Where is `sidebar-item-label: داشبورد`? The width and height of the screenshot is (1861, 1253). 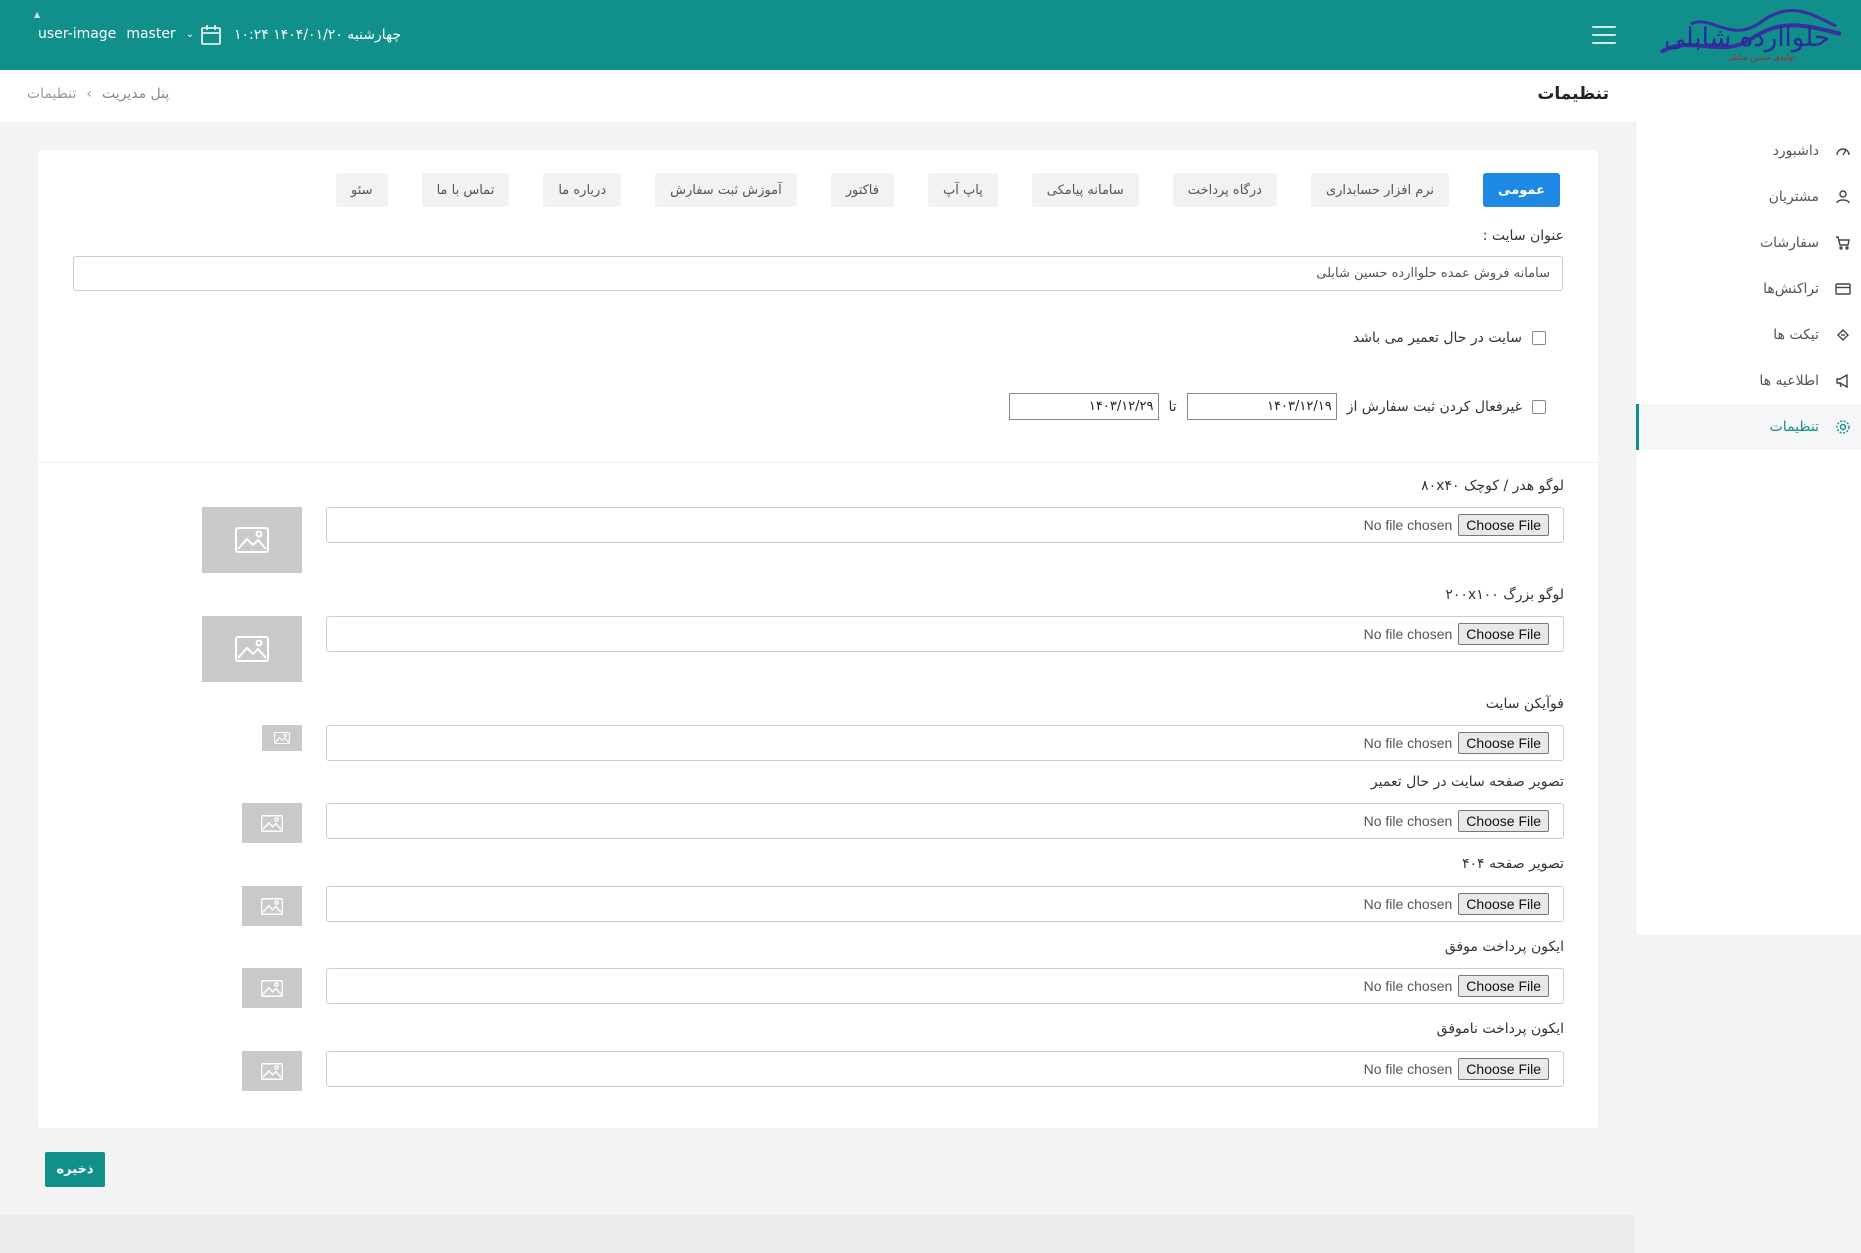
sidebar-item-label: داشبورد is located at coordinates (1795, 151).